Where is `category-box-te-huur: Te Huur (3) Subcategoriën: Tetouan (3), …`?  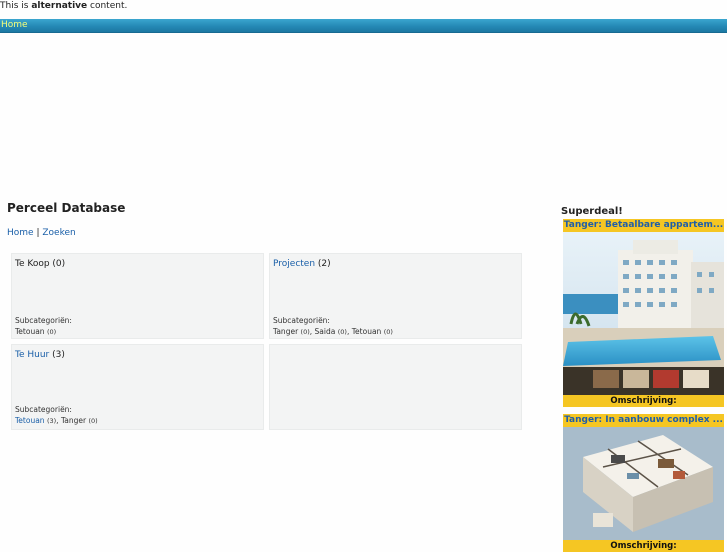 category-box-te-huur: Te Huur (3) Subcategoriën: Tetouan (3), … is located at coordinates (137, 387).